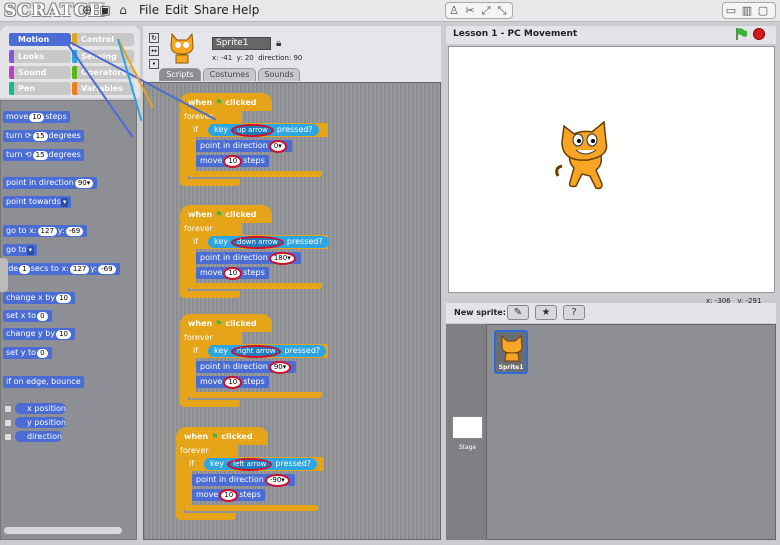 This screenshot has height=545, width=780. I want to click on point-label: point in direction, so click(234, 257).